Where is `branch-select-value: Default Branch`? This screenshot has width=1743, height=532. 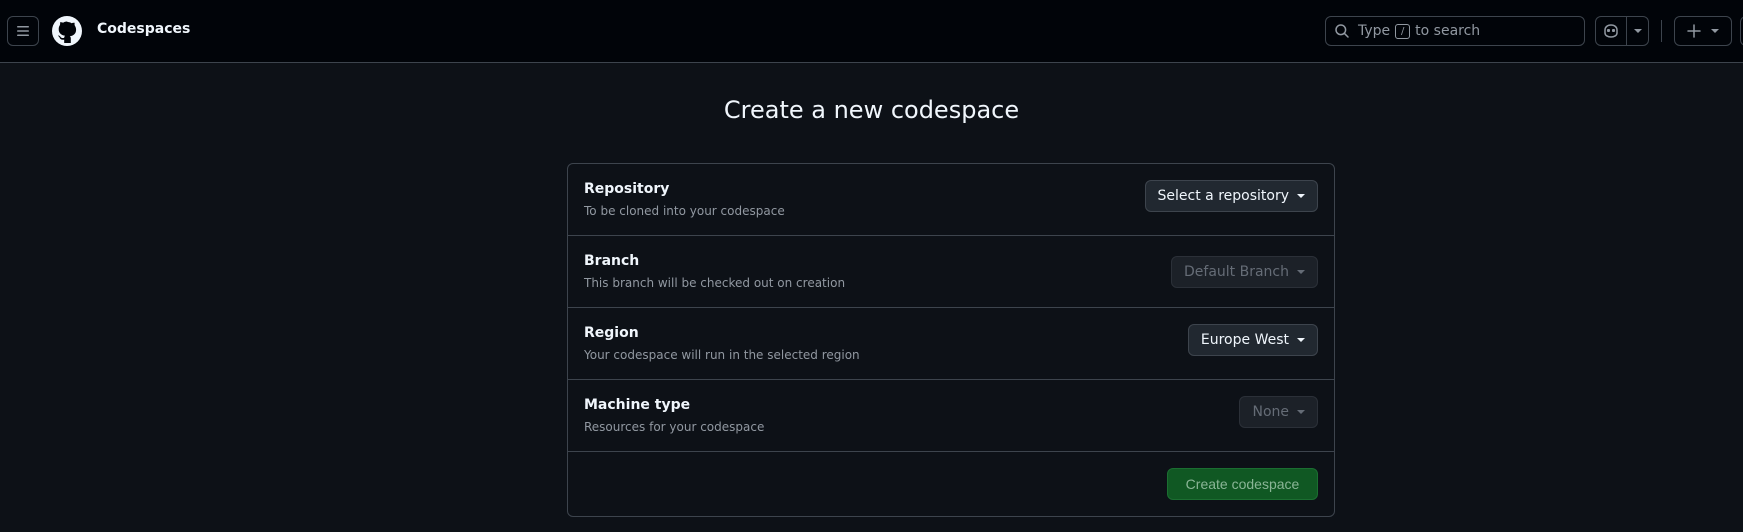 branch-select-value: Default Branch is located at coordinates (1236, 272).